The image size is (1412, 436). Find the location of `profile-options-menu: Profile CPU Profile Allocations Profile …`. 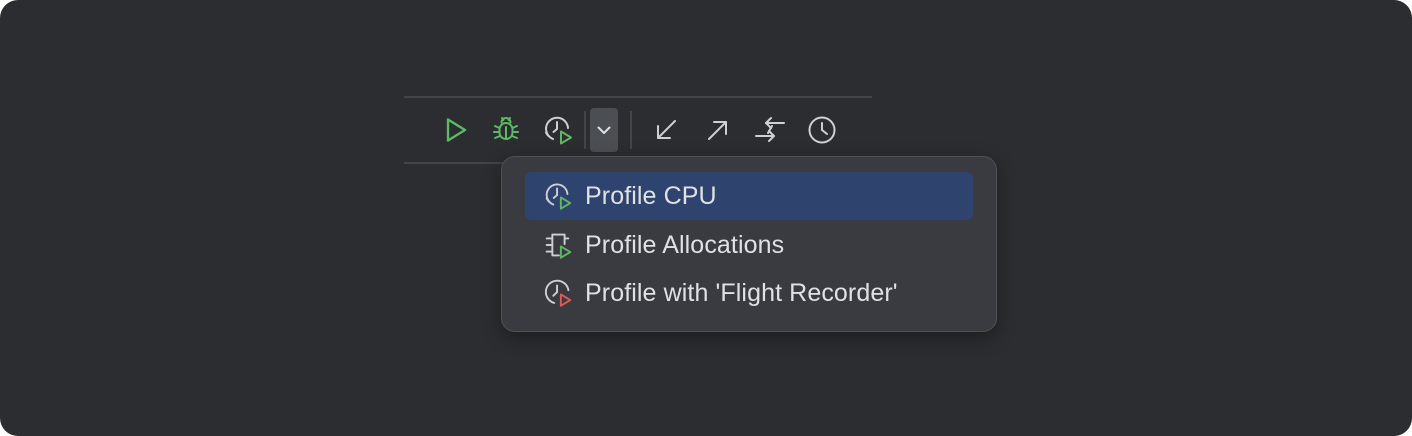

profile-options-menu: Profile CPU Profile Allocations Profile … is located at coordinates (749, 244).